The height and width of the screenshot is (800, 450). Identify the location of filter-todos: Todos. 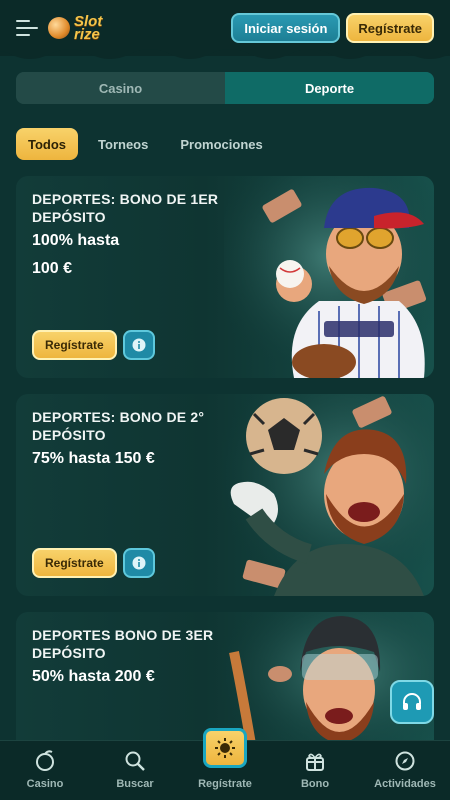
(47, 144).